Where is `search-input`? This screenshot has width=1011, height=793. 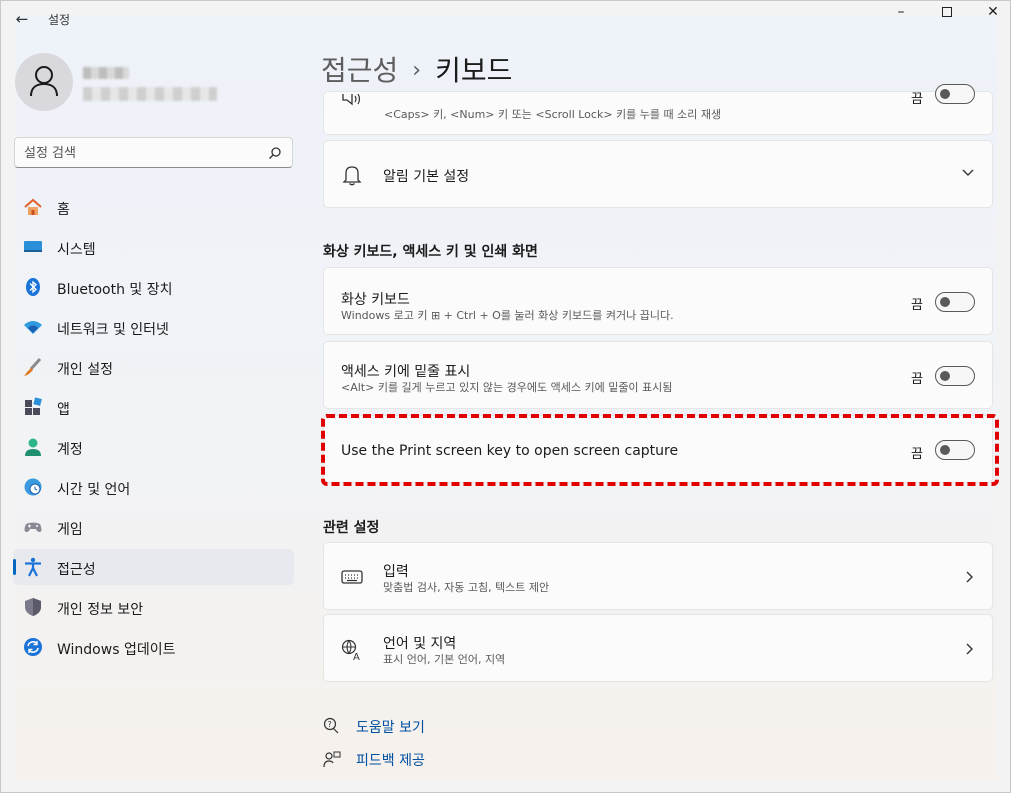 search-input is located at coordinates (144, 153).